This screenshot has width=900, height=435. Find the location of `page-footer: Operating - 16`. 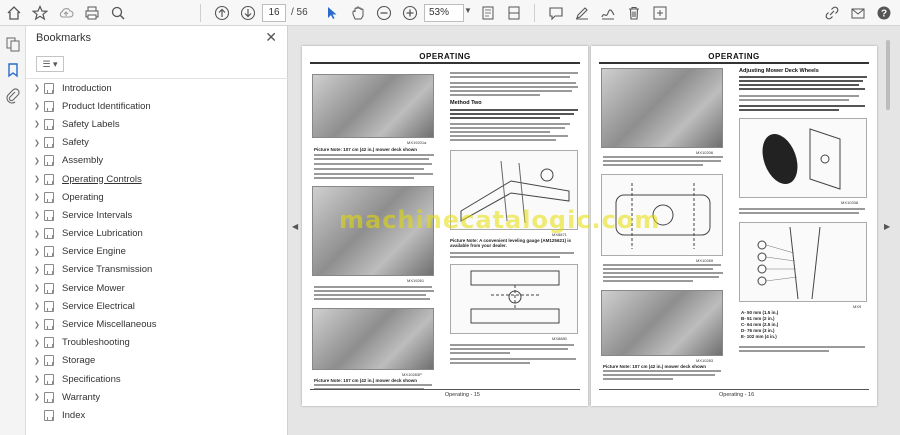

page-footer: Operating - 16 is located at coordinates (734, 393).